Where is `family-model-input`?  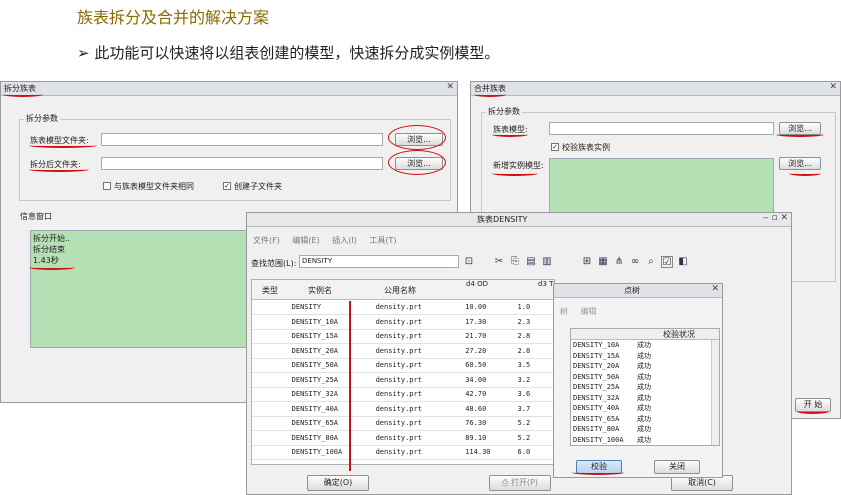
family-model-input is located at coordinates (661, 128).